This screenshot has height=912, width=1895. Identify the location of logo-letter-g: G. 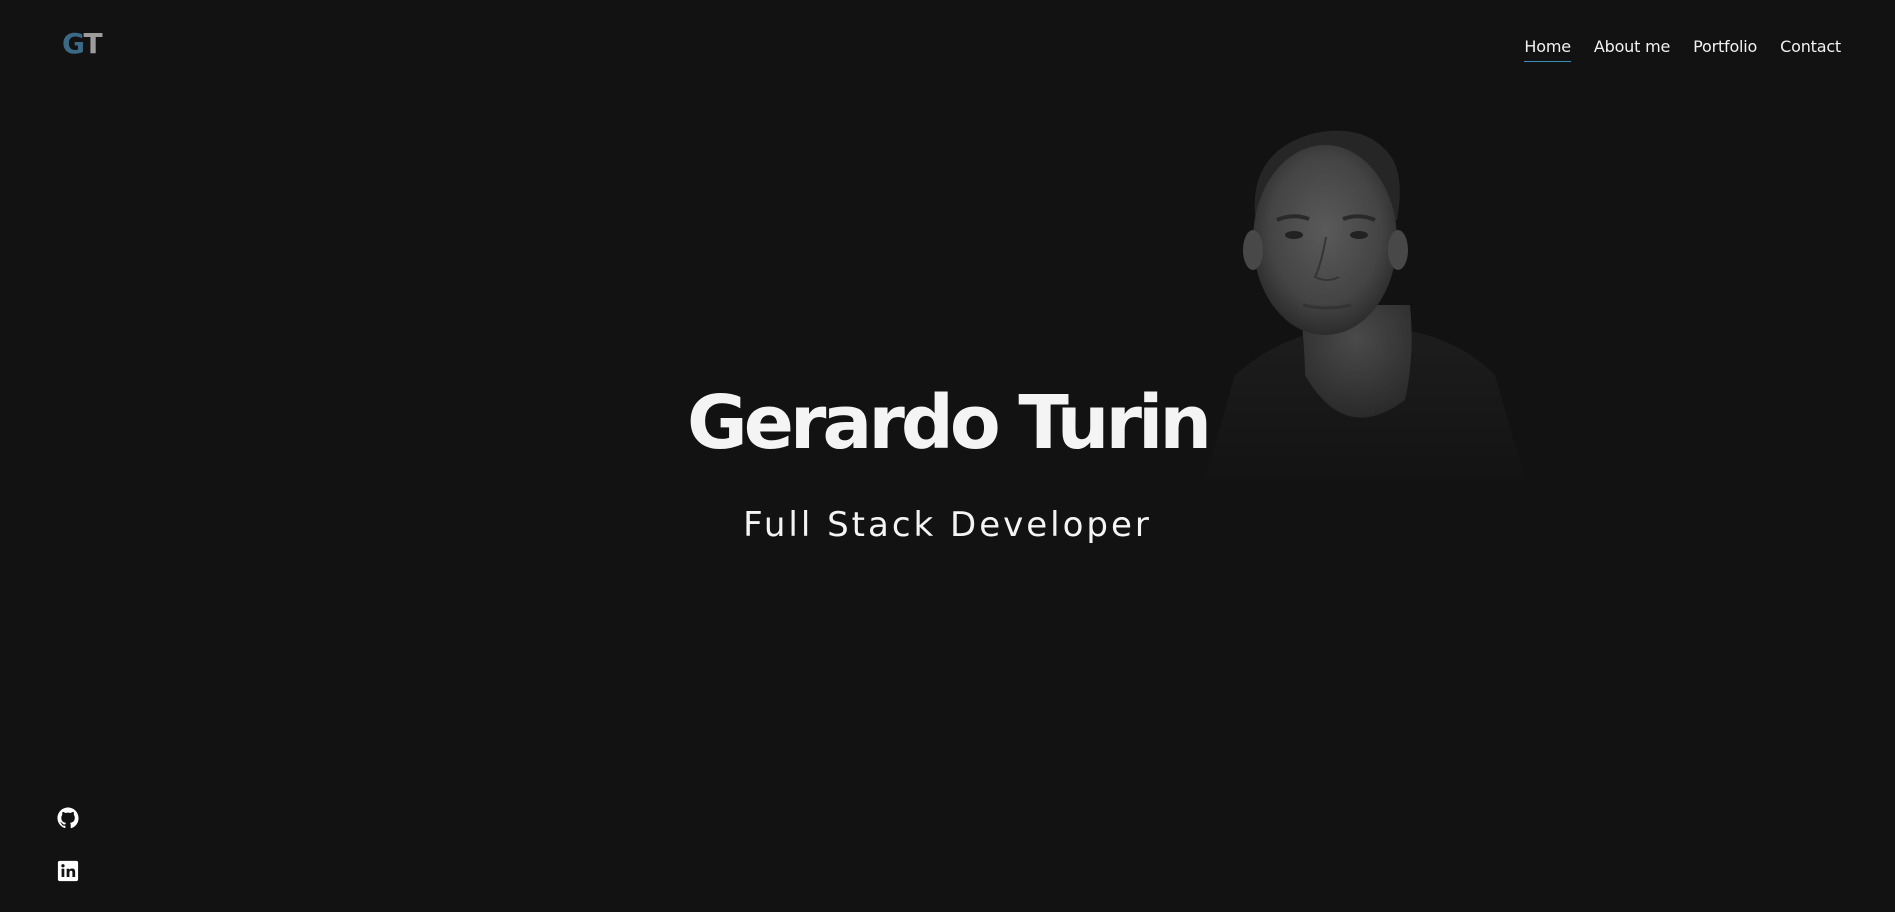
(73, 43).